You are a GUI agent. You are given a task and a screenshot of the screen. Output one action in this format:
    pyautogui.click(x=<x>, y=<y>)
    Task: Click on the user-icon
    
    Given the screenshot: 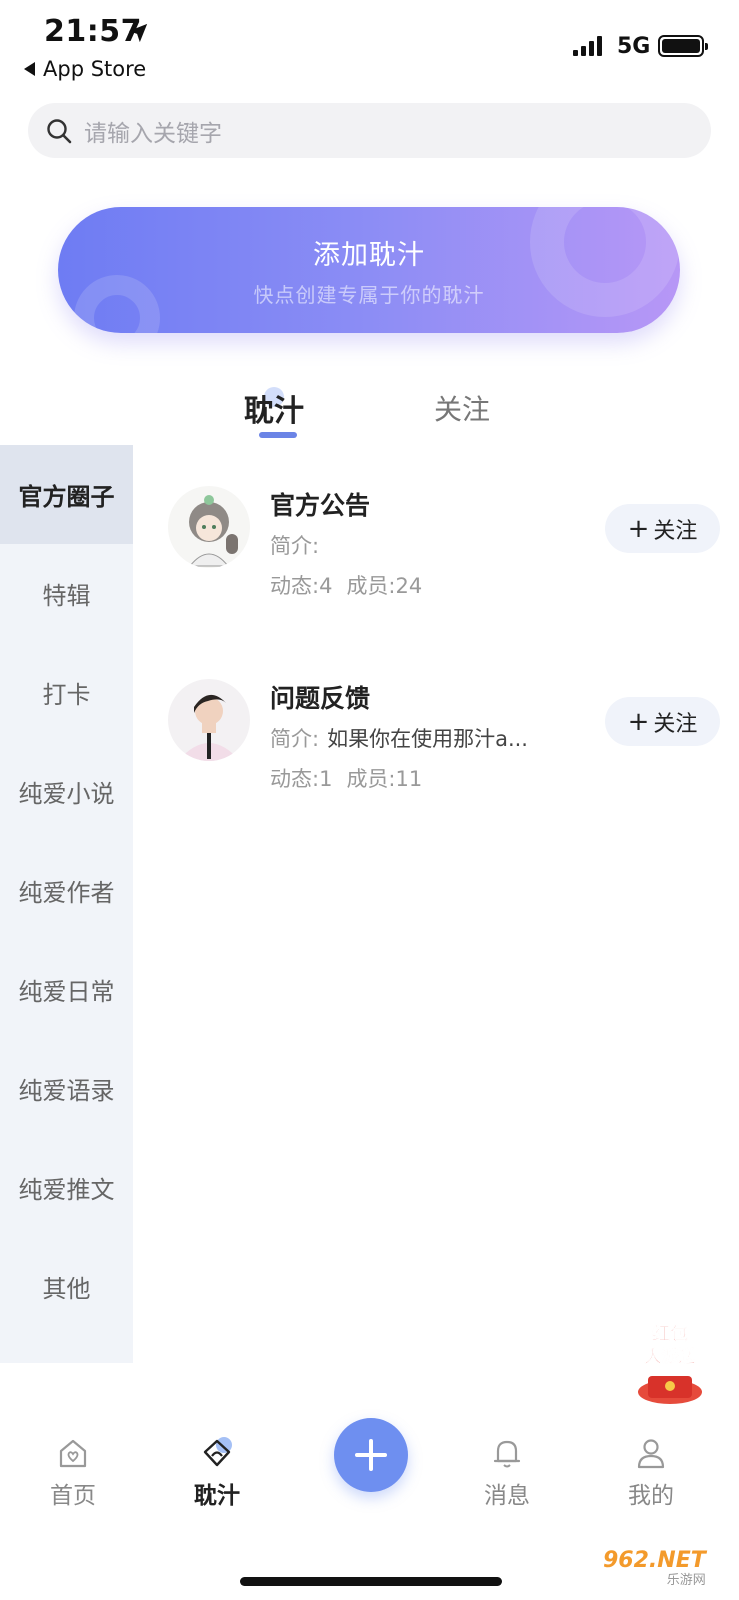 What is the action you would take?
    pyautogui.click(x=651, y=1454)
    